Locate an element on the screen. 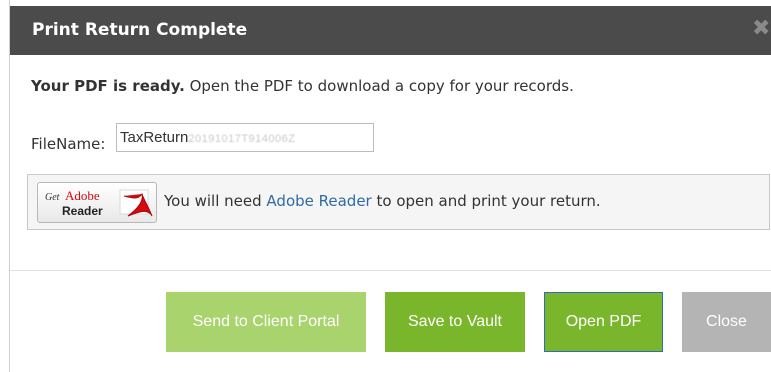 The width and height of the screenshot is (771, 372). dialog-titlebar: Print Return Complete ✖ is located at coordinates (390, 30).